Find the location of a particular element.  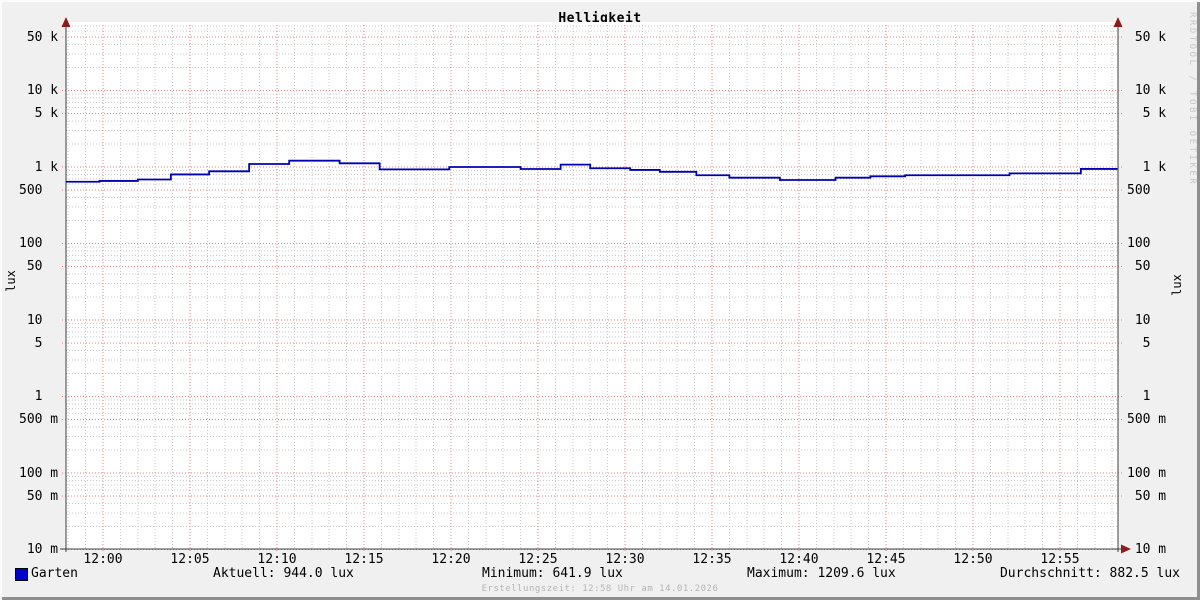

y-tick-label-left: 50 m is located at coordinates (39, 496).